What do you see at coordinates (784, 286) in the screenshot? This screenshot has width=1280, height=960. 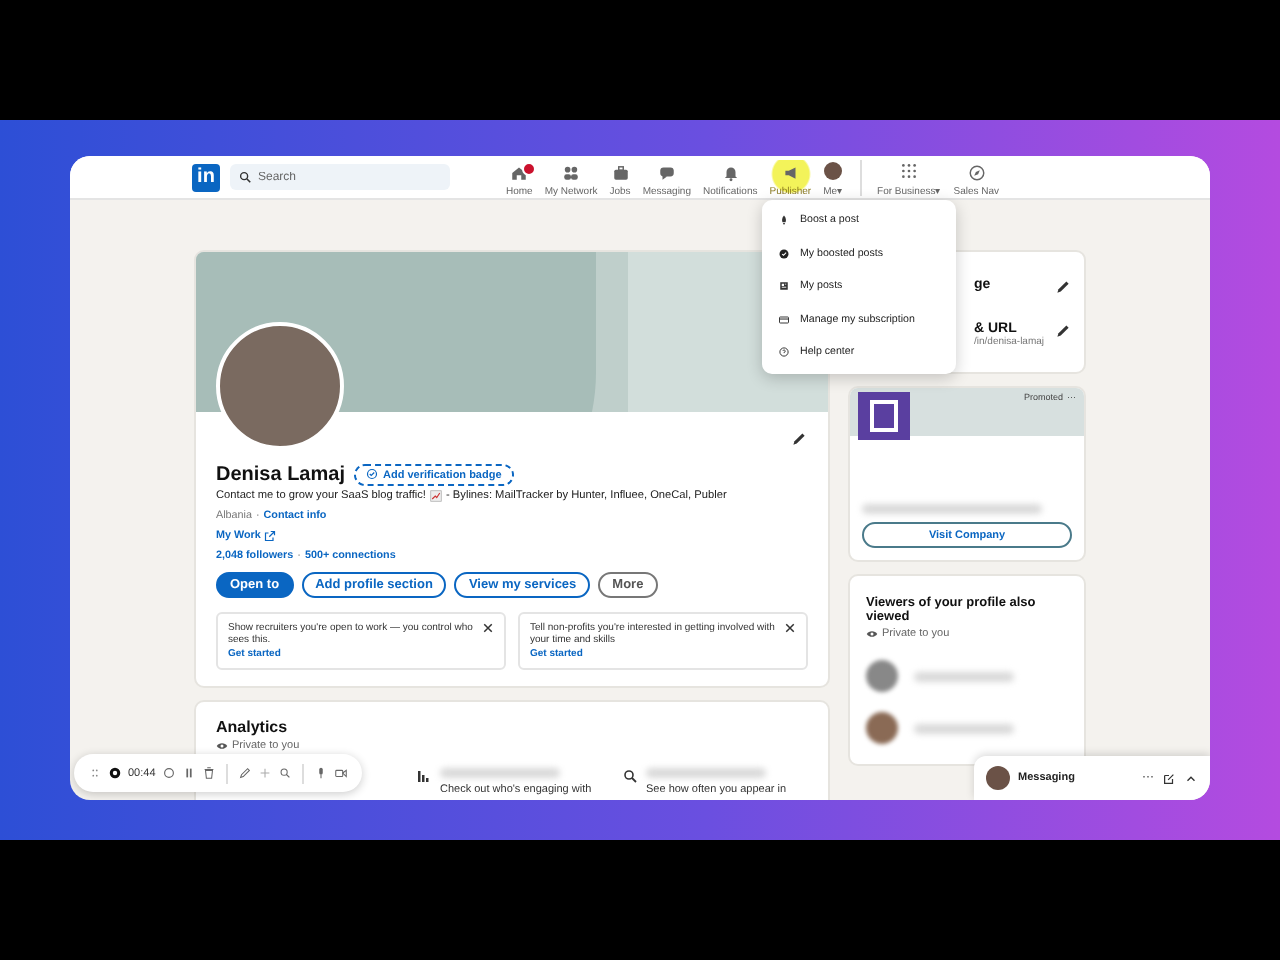 I see `document-icon` at bounding box center [784, 286].